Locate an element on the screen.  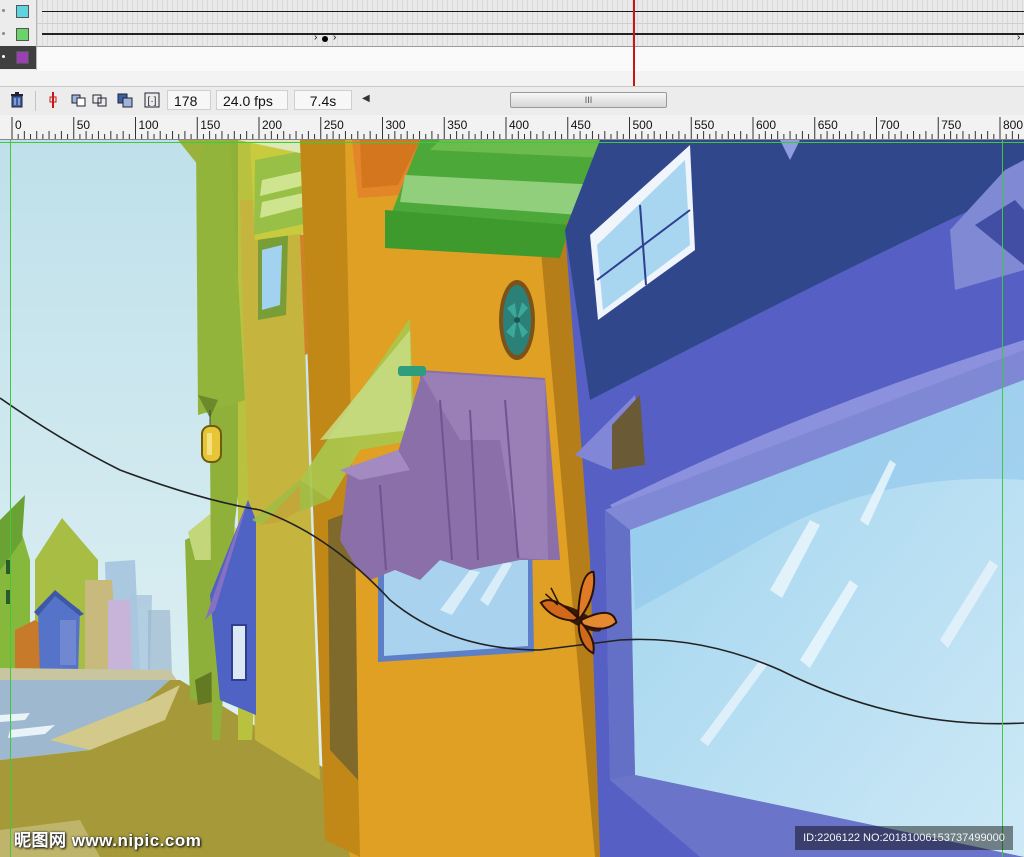
playhead is located at coordinates (634, 44).